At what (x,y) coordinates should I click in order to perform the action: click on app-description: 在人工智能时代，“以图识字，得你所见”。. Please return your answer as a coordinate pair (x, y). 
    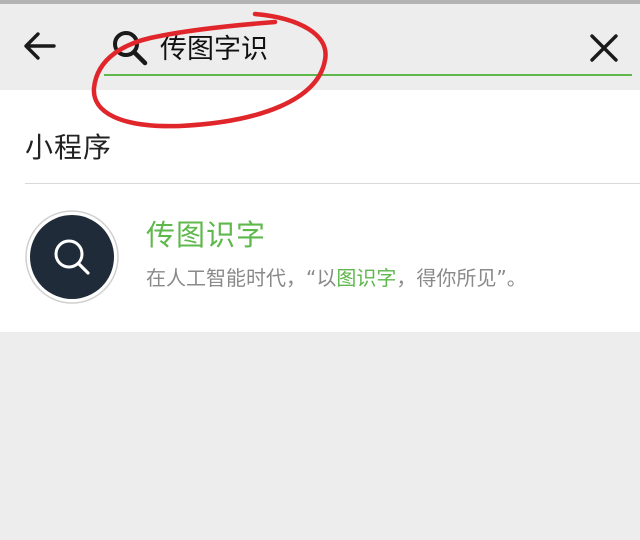
    Looking at the image, I should click on (336, 276).